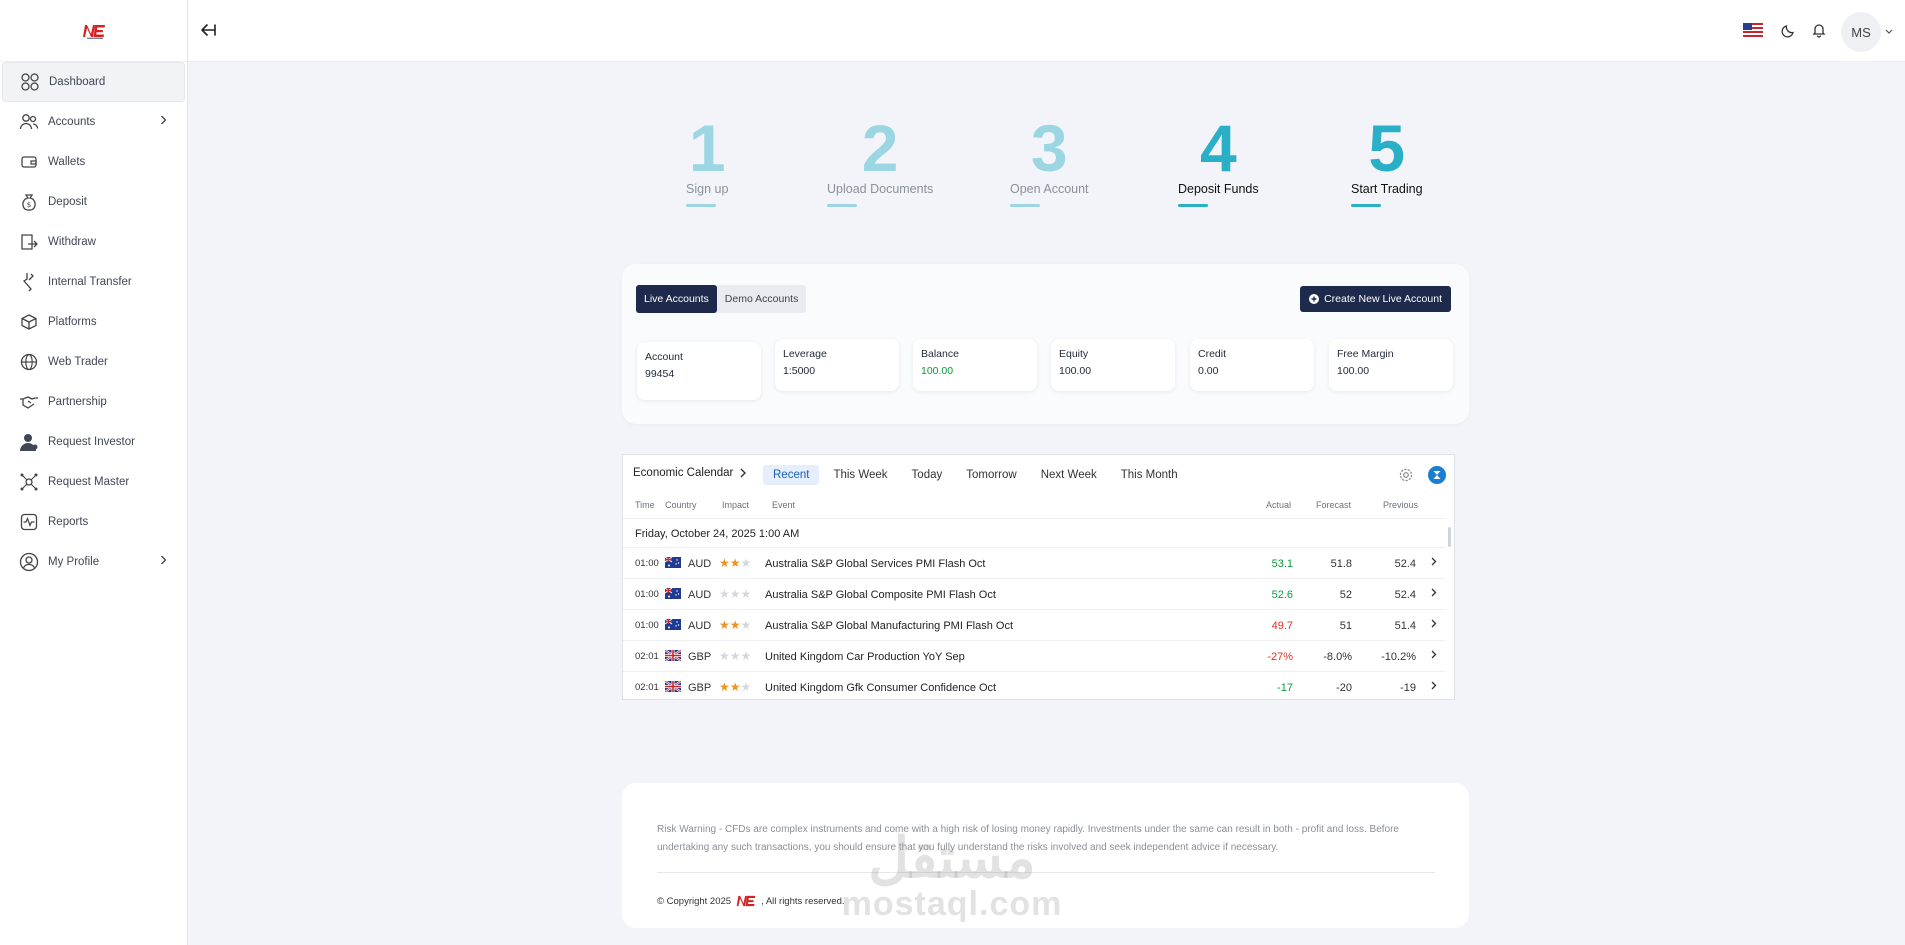 This screenshot has height=945, width=1905. Describe the element at coordinates (762, 299) in the screenshot. I see `tab-demo-accounts: Demo Accounts` at that location.